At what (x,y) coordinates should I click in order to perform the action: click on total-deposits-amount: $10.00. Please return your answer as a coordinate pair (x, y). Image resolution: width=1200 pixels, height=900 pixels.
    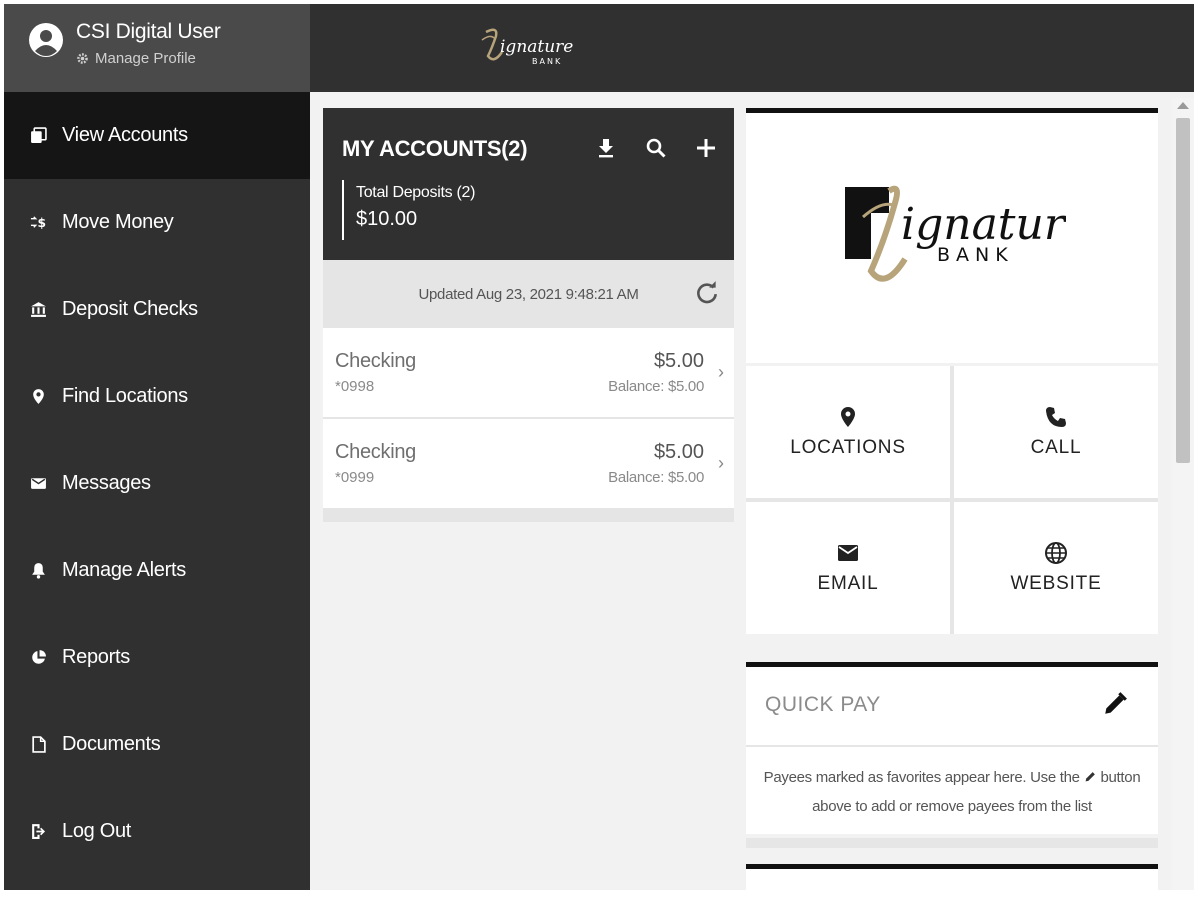
    Looking at the image, I should click on (387, 219).